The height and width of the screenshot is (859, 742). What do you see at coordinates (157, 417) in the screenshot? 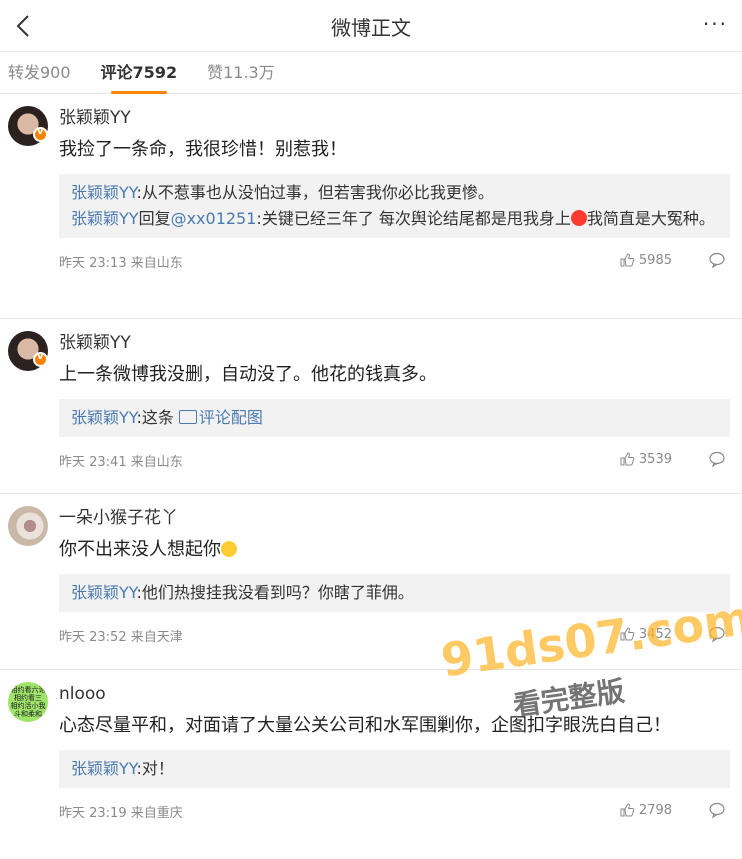
I see `reply-text: :这条` at bounding box center [157, 417].